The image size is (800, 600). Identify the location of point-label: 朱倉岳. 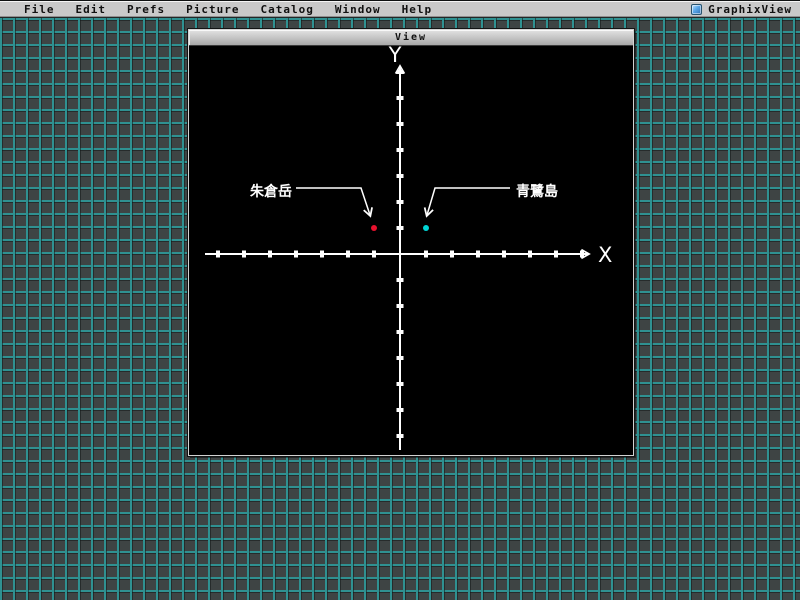
(271, 191).